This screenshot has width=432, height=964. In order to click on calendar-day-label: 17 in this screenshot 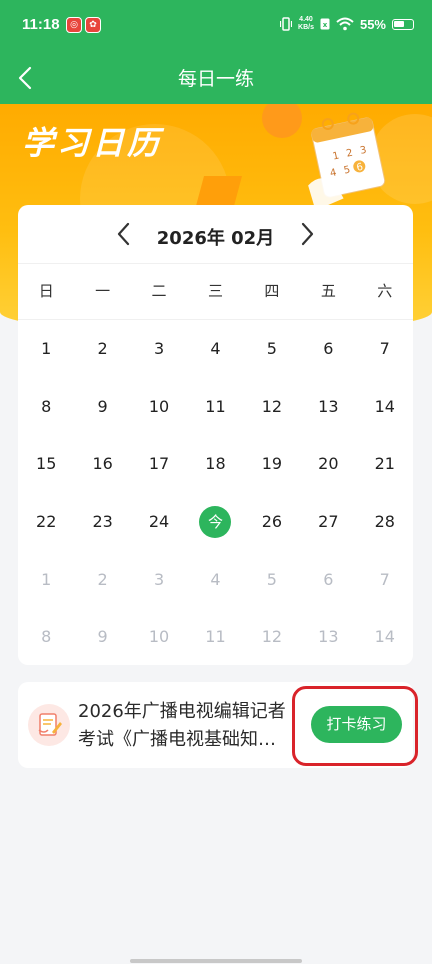, I will do `click(159, 464)`.